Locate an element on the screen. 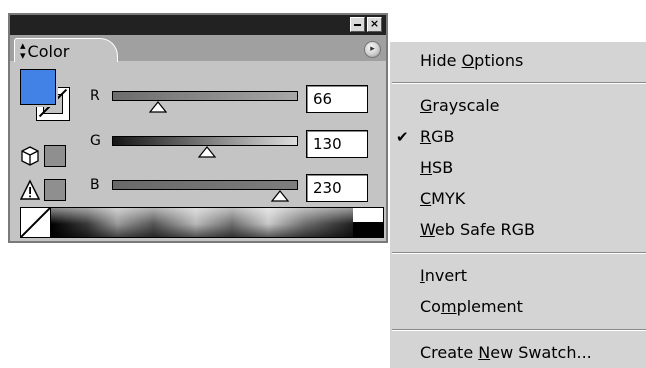  blue-value-input is located at coordinates (337, 188).